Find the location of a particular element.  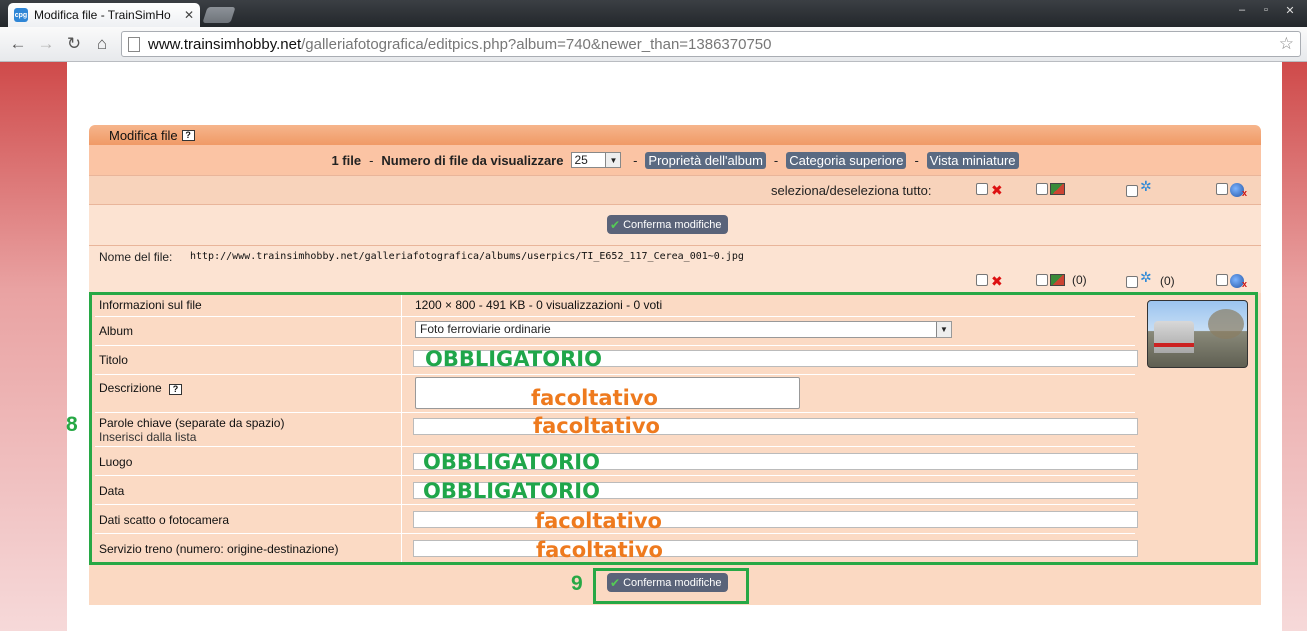

confirm-row-top: ✔ Conferma modifiche is located at coordinates (675, 224).